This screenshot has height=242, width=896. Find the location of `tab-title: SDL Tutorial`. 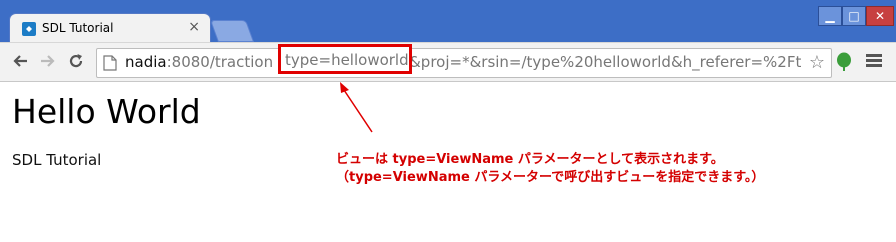

tab-title: SDL Tutorial is located at coordinates (78, 28).